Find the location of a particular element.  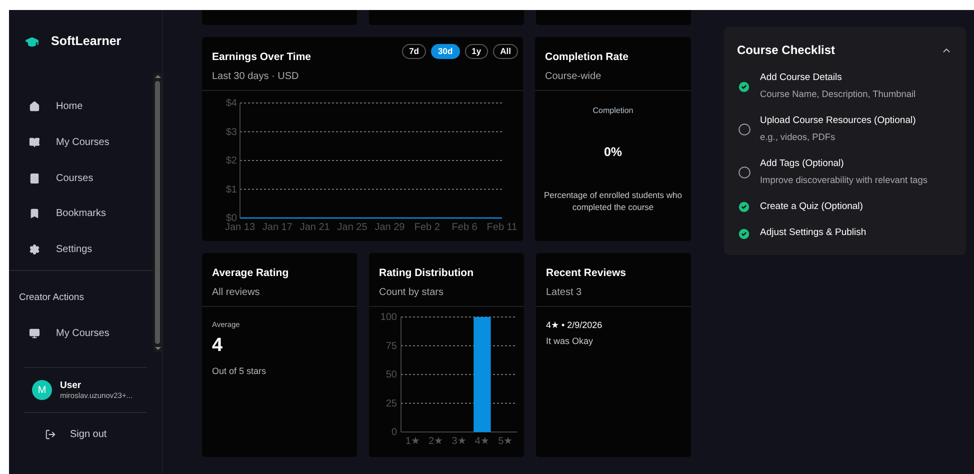

card-subtitle: Course-wide is located at coordinates (573, 77).